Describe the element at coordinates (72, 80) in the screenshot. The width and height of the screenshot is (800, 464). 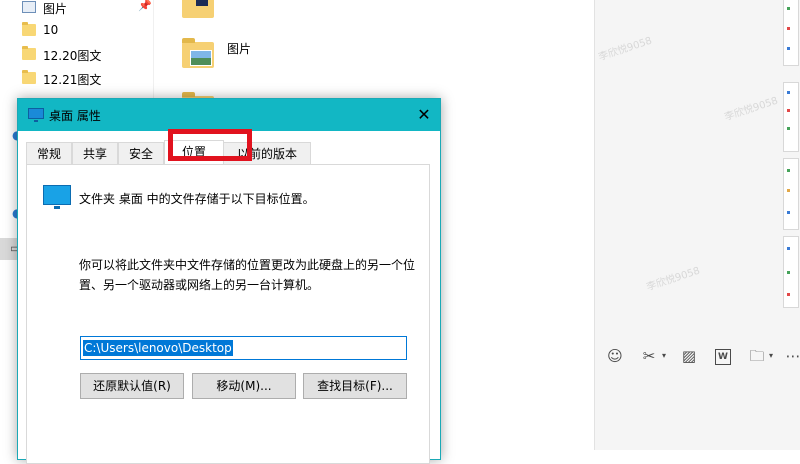
I see `nav-item-label: 12.21图文` at that location.